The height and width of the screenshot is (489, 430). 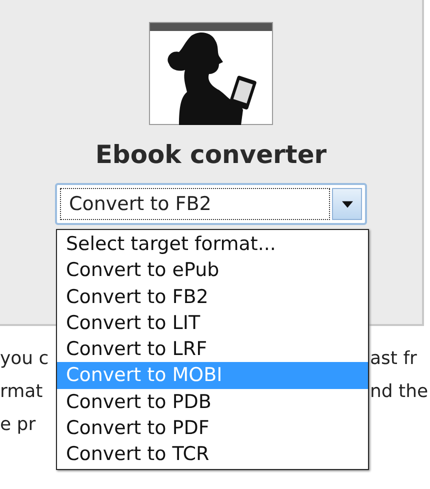 What do you see at coordinates (211, 154) in the screenshot?
I see `page-title: Ebook converter` at bounding box center [211, 154].